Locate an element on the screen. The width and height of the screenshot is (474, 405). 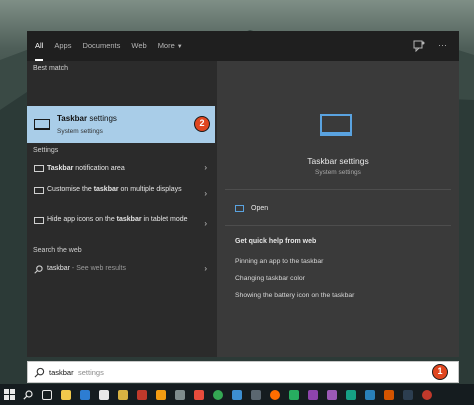
best-match-subtitle: System settings is located at coordinates (80, 131).